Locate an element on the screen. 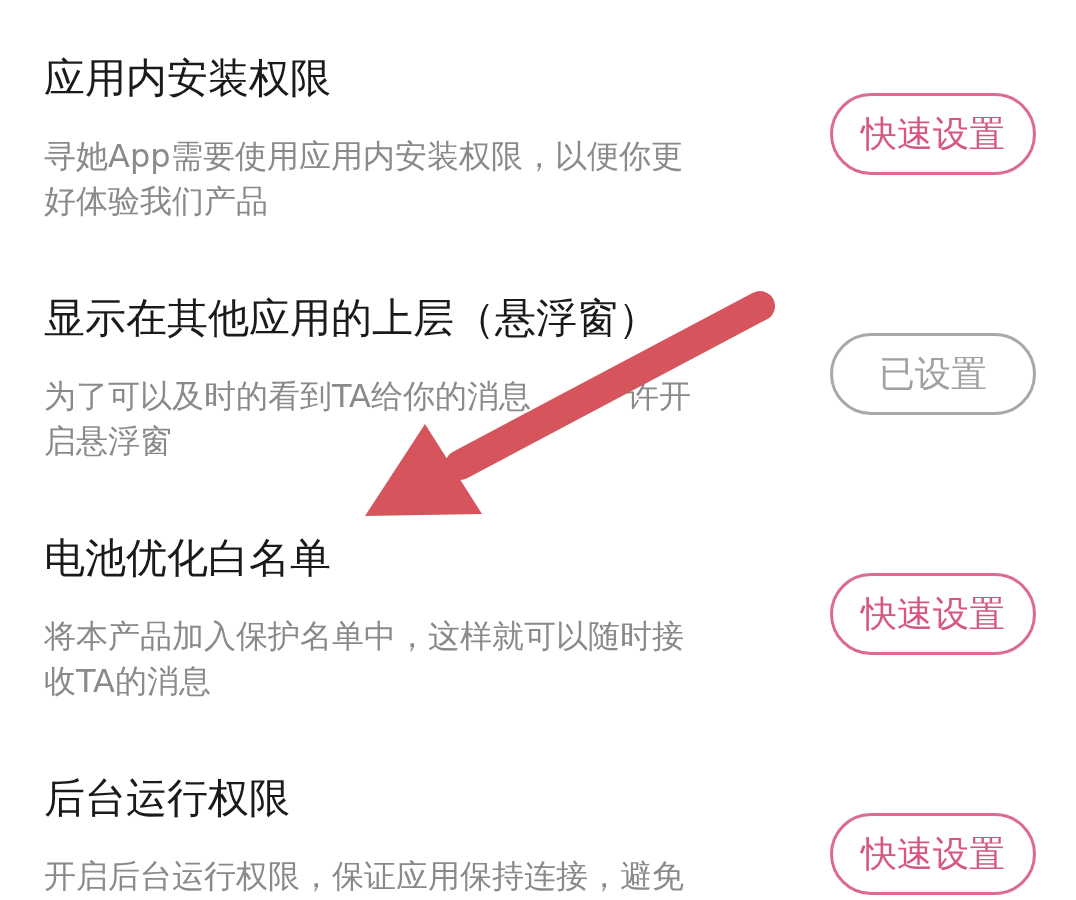 Image resolution: width=1076 pixels, height=900 pixels. setting-description: 将本产品加入保护名单中，这样就可以随时接收TA的消息 is located at coordinates (364, 659).